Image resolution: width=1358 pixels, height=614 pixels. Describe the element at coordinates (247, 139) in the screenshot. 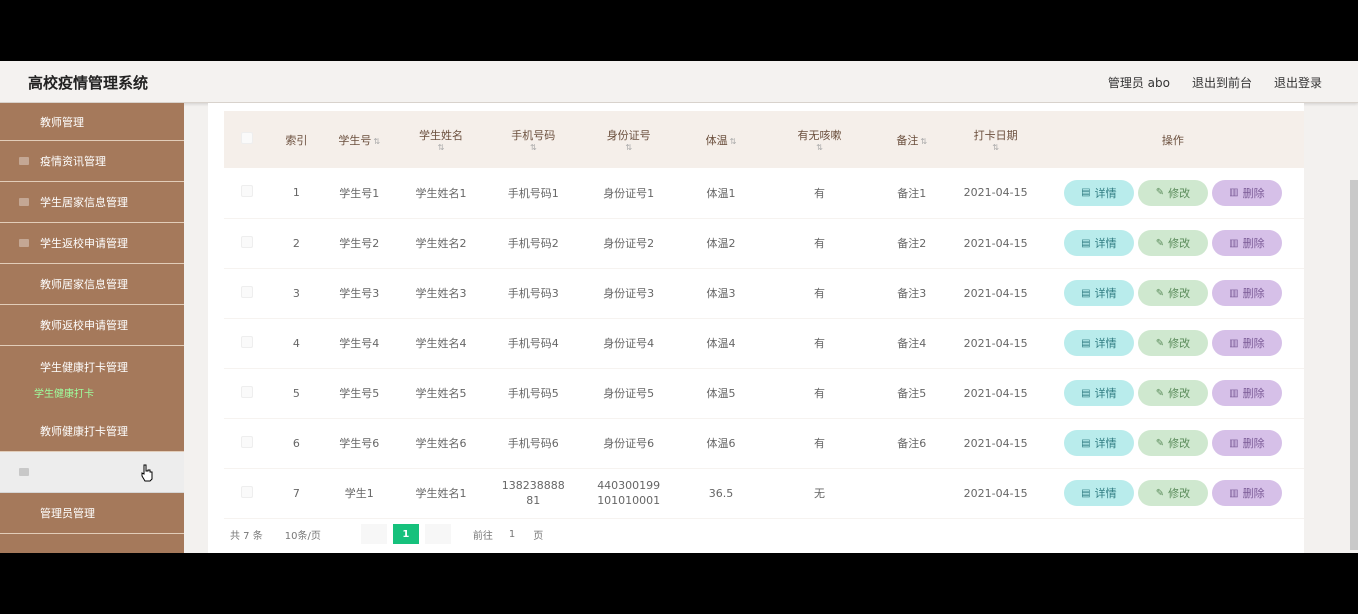

I see `select-all-checkbox` at that location.